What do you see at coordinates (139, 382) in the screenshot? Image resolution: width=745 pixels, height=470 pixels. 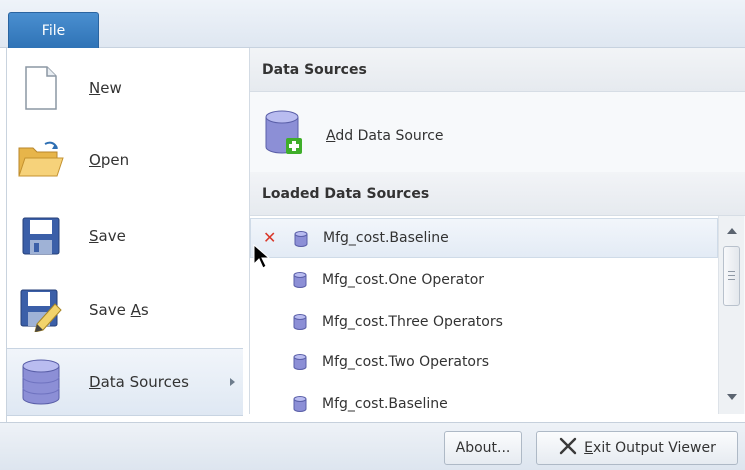 I see `menu-data-sources-label: Data Sources` at bounding box center [139, 382].